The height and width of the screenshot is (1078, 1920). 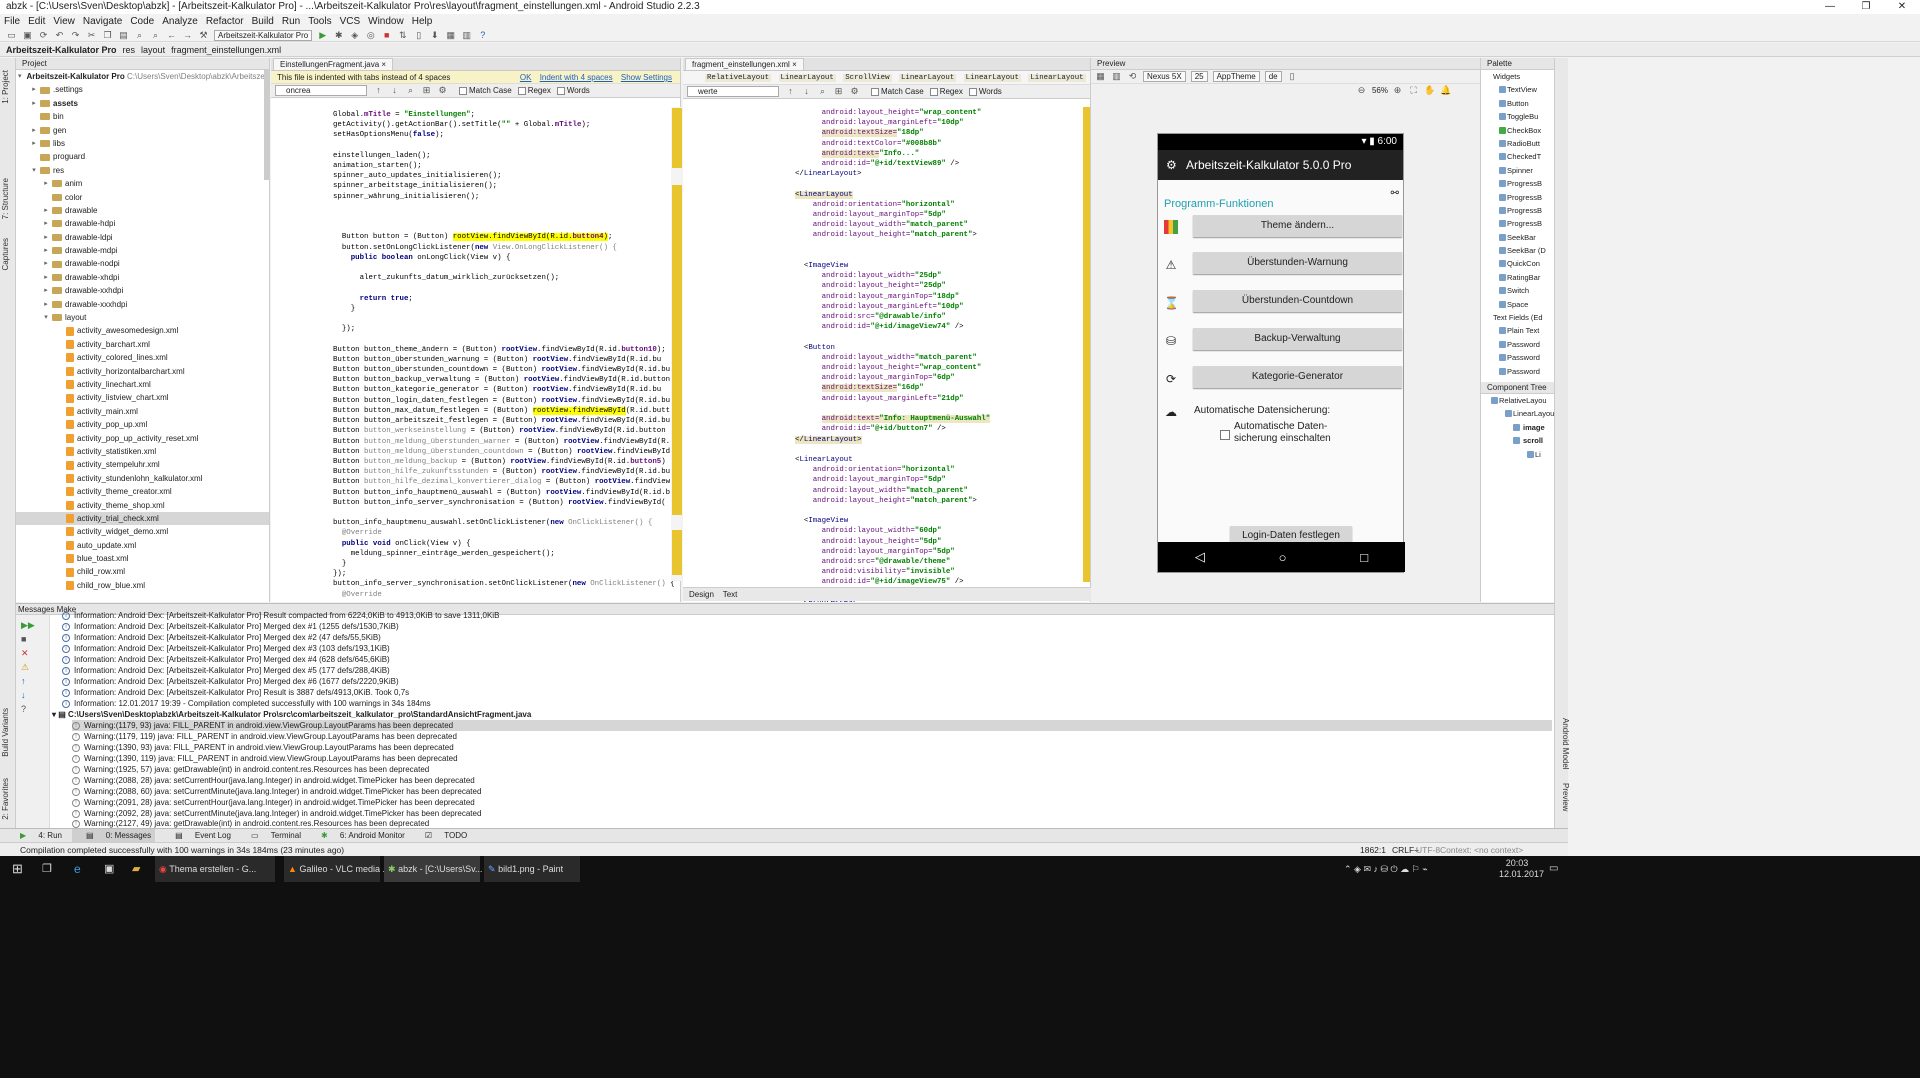 I want to click on bell-icon: 🔔, so click(x=1445, y=90).